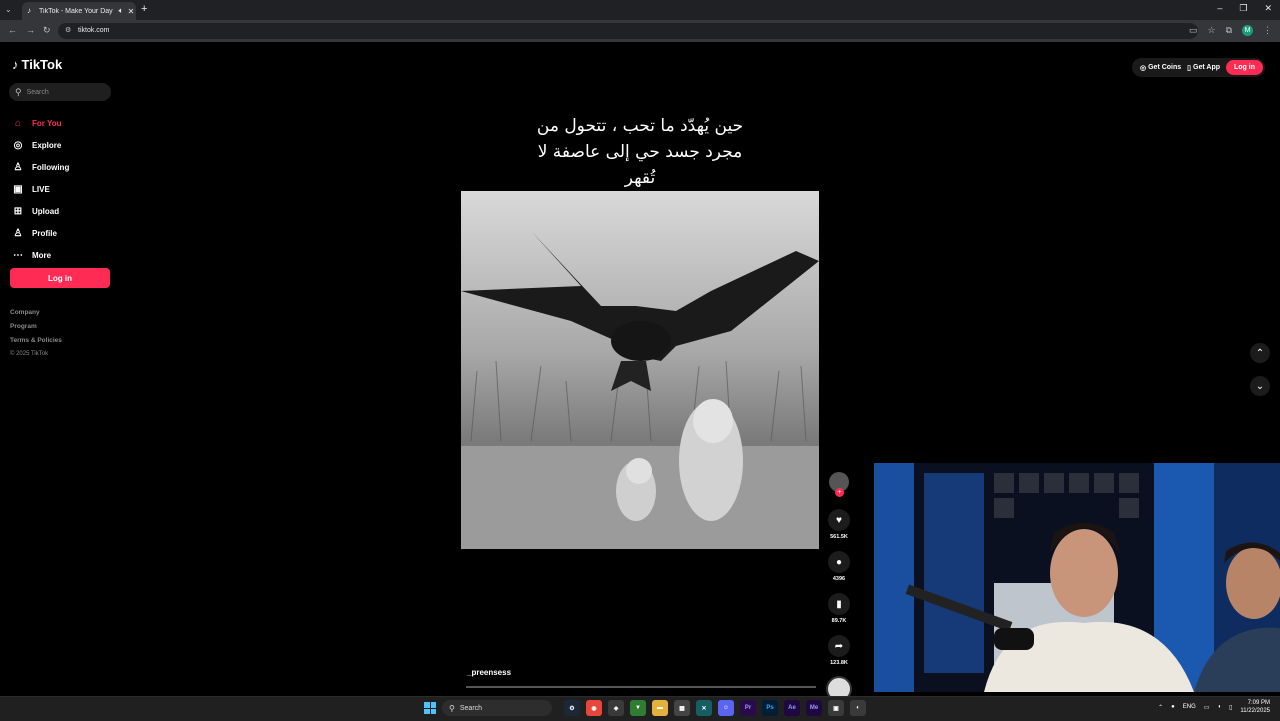 This screenshot has height=721, width=1280. I want to click on close-tab-icon: ✕, so click(131, 11).